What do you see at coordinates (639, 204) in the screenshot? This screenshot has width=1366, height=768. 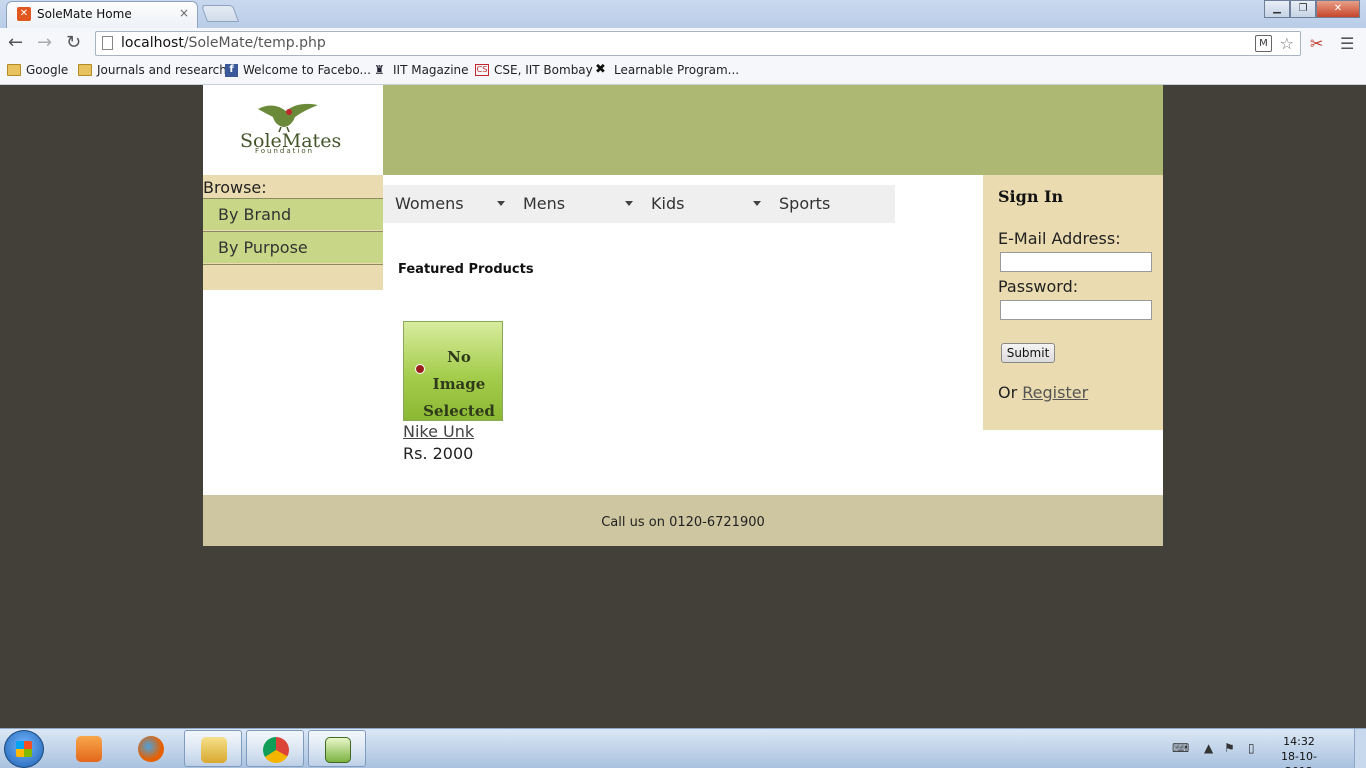 I see `category-menu: Womens Mens Kids Sports` at bounding box center [639, 204].